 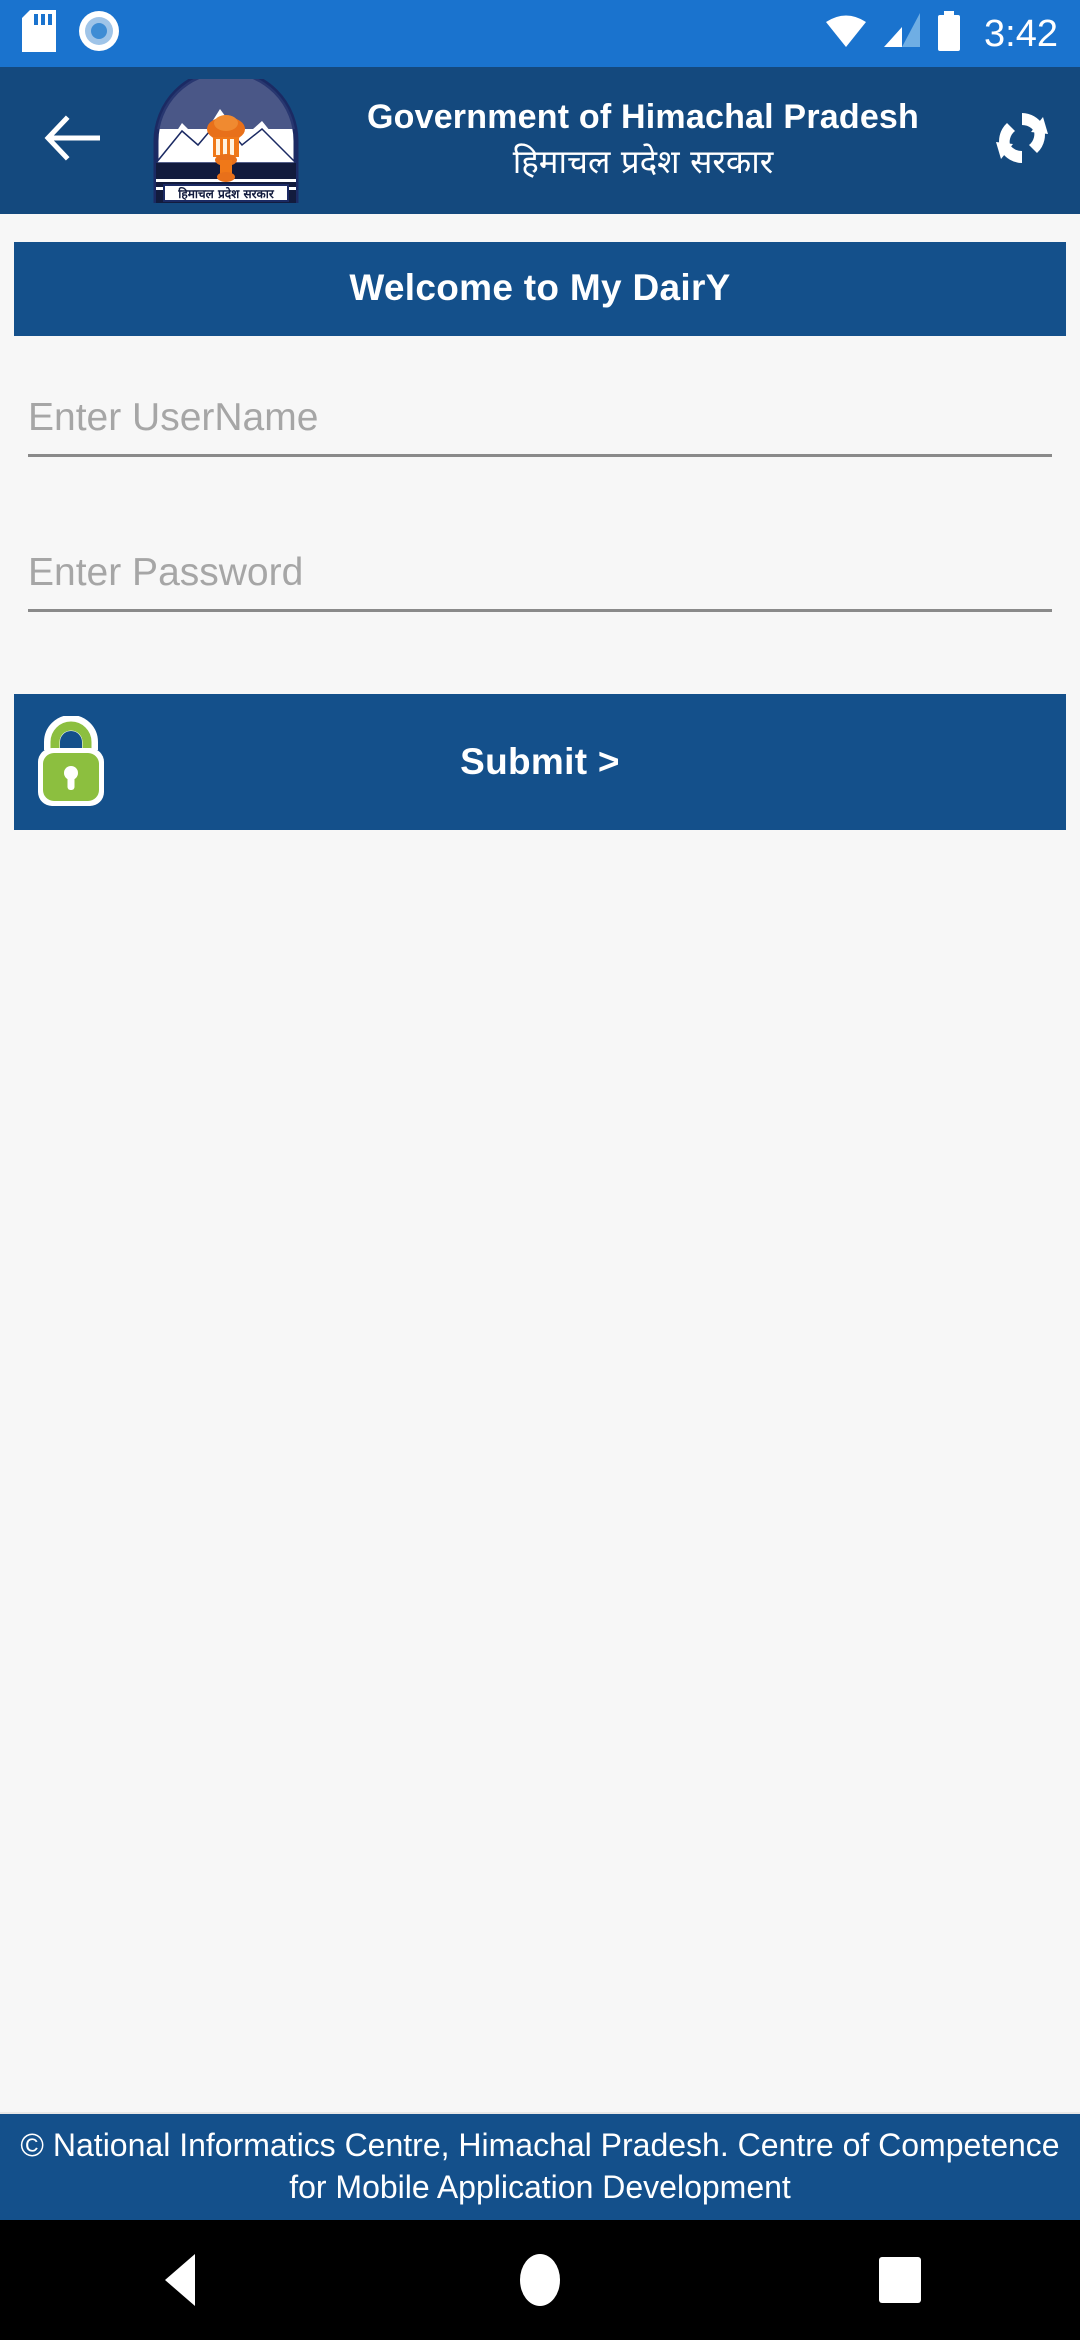 I want to click on submit-button: Submit >, so click(x=540, y=762).